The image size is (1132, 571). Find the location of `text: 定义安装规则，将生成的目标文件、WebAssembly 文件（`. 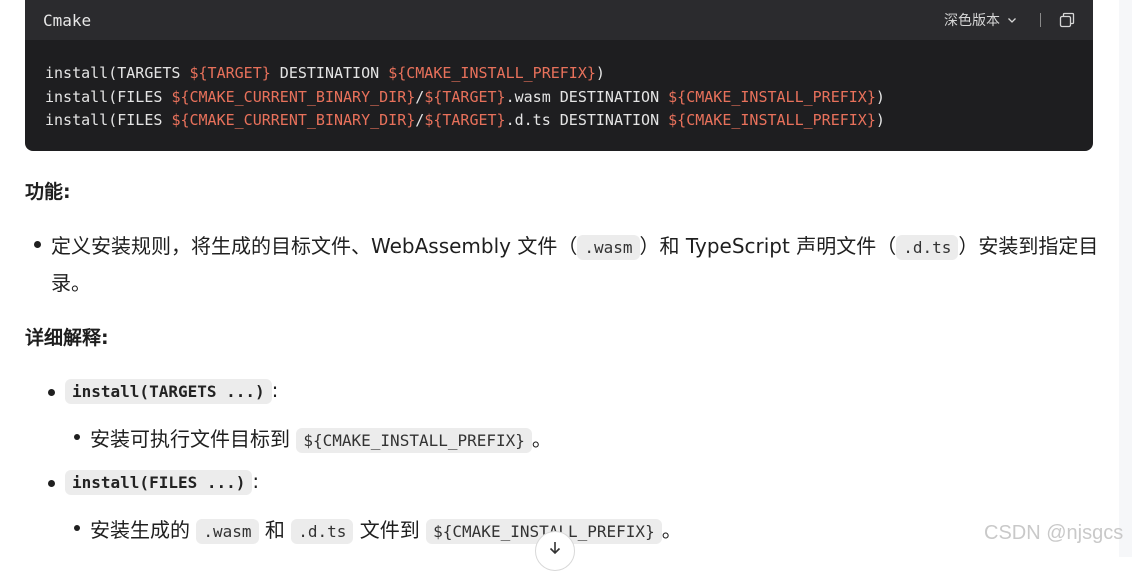

text: 定义安装规则，将生成的目标文件、WebAssembly 文件（ is located at coordinates (314, 246).